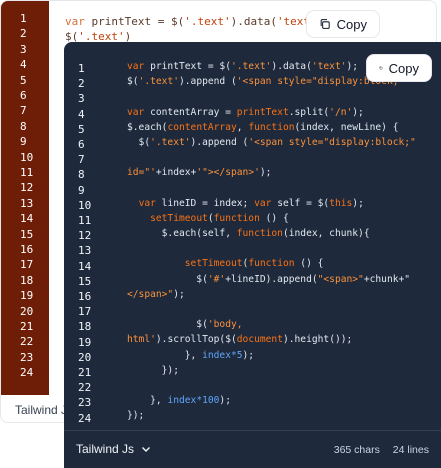  What do you see at coordinates (81, 175) in the screenshot?
I see `line-number: 8` at bounding box center [81, 175].